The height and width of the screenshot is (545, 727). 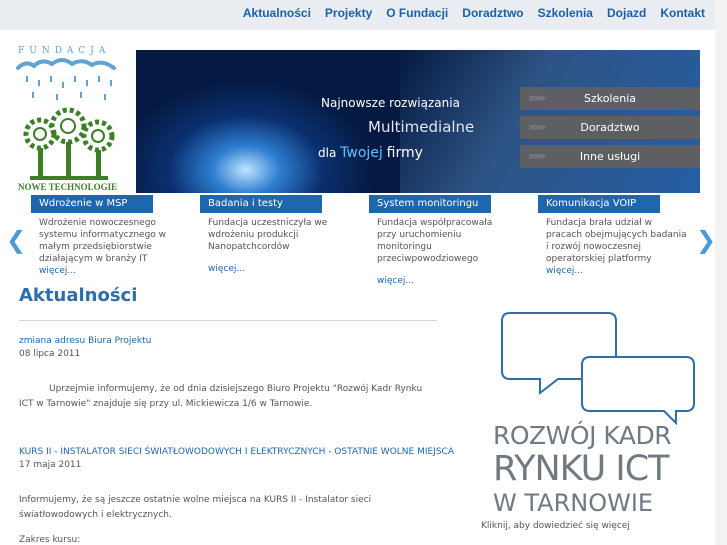 What do you see at coordinates (68, 187) in the screenshot?
I see `logo-bottom-text: NOWE TECHNOLOGIE` at bounding box center [68, 187].